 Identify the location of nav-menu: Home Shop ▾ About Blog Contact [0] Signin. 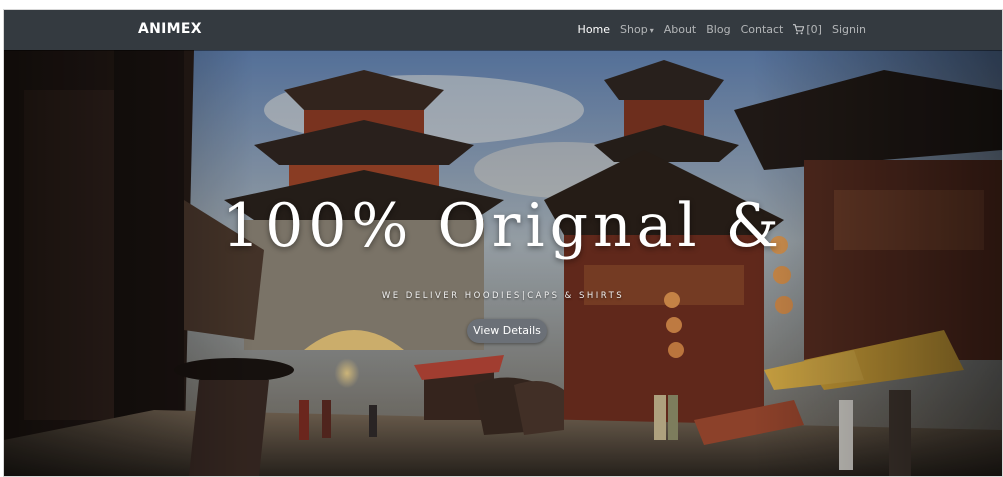
(722, 29).